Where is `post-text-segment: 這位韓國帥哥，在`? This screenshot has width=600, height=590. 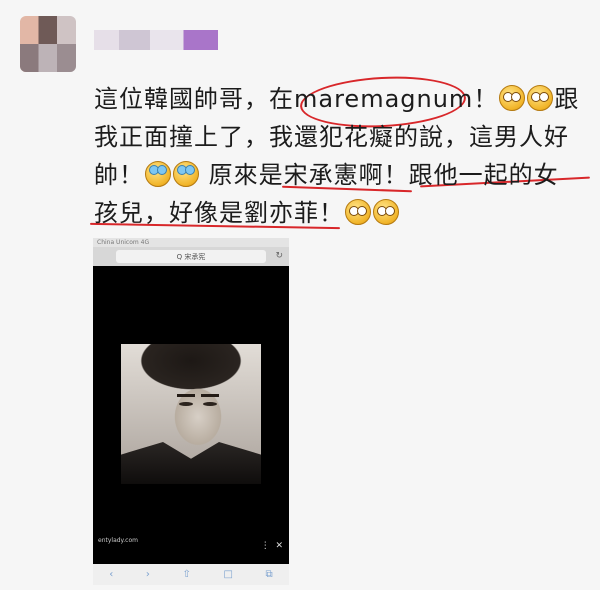 post-text-segment: 這位韓國帥哥，在 is located at coordinates (194, 99).